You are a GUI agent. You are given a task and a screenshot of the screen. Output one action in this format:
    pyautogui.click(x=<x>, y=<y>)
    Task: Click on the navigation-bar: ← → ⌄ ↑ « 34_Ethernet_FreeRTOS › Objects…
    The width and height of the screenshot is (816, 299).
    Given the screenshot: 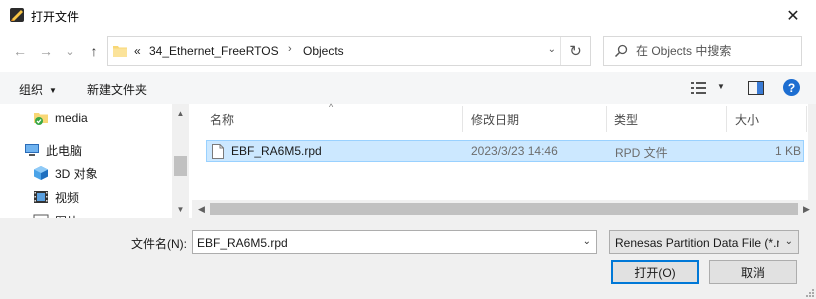 What is the action you would take?
    pyautogui.click(x=408, y=51)
    